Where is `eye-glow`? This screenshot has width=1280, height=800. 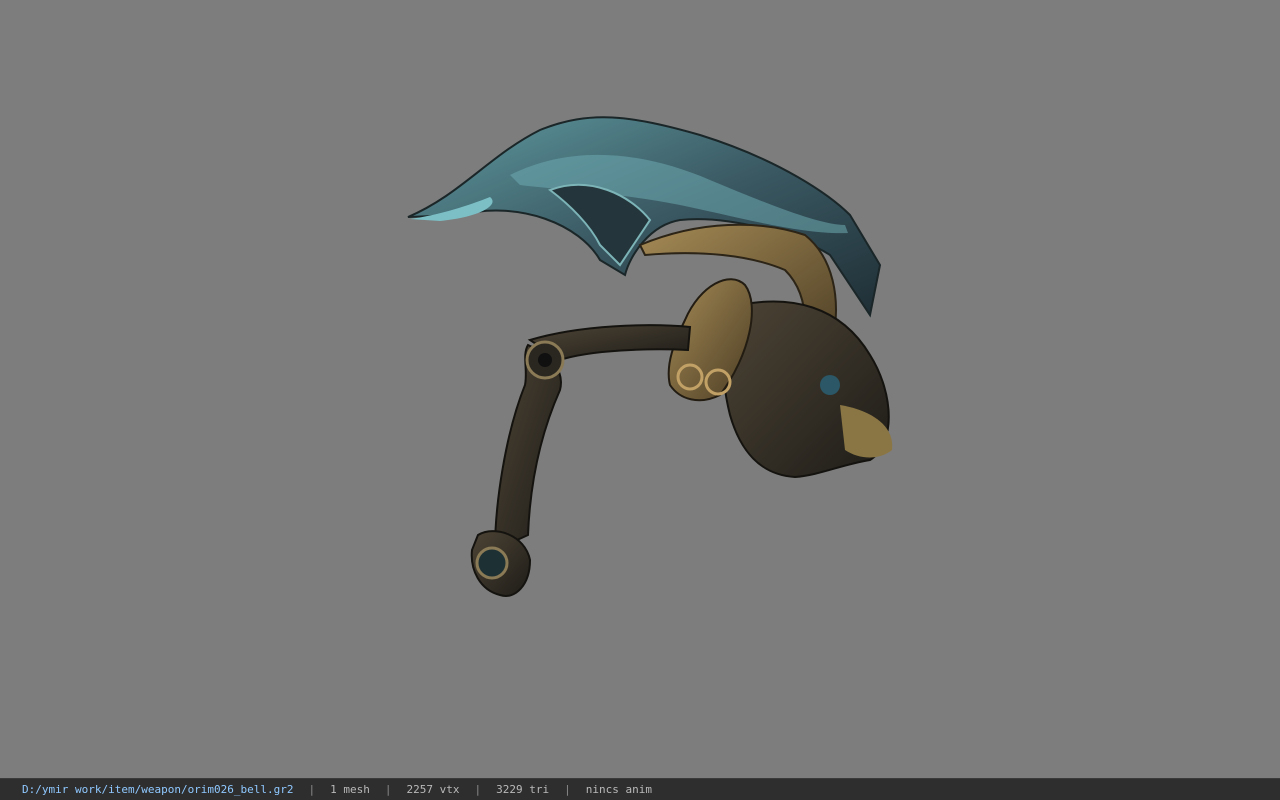 eye-glow is located at coordinates (830, 385).